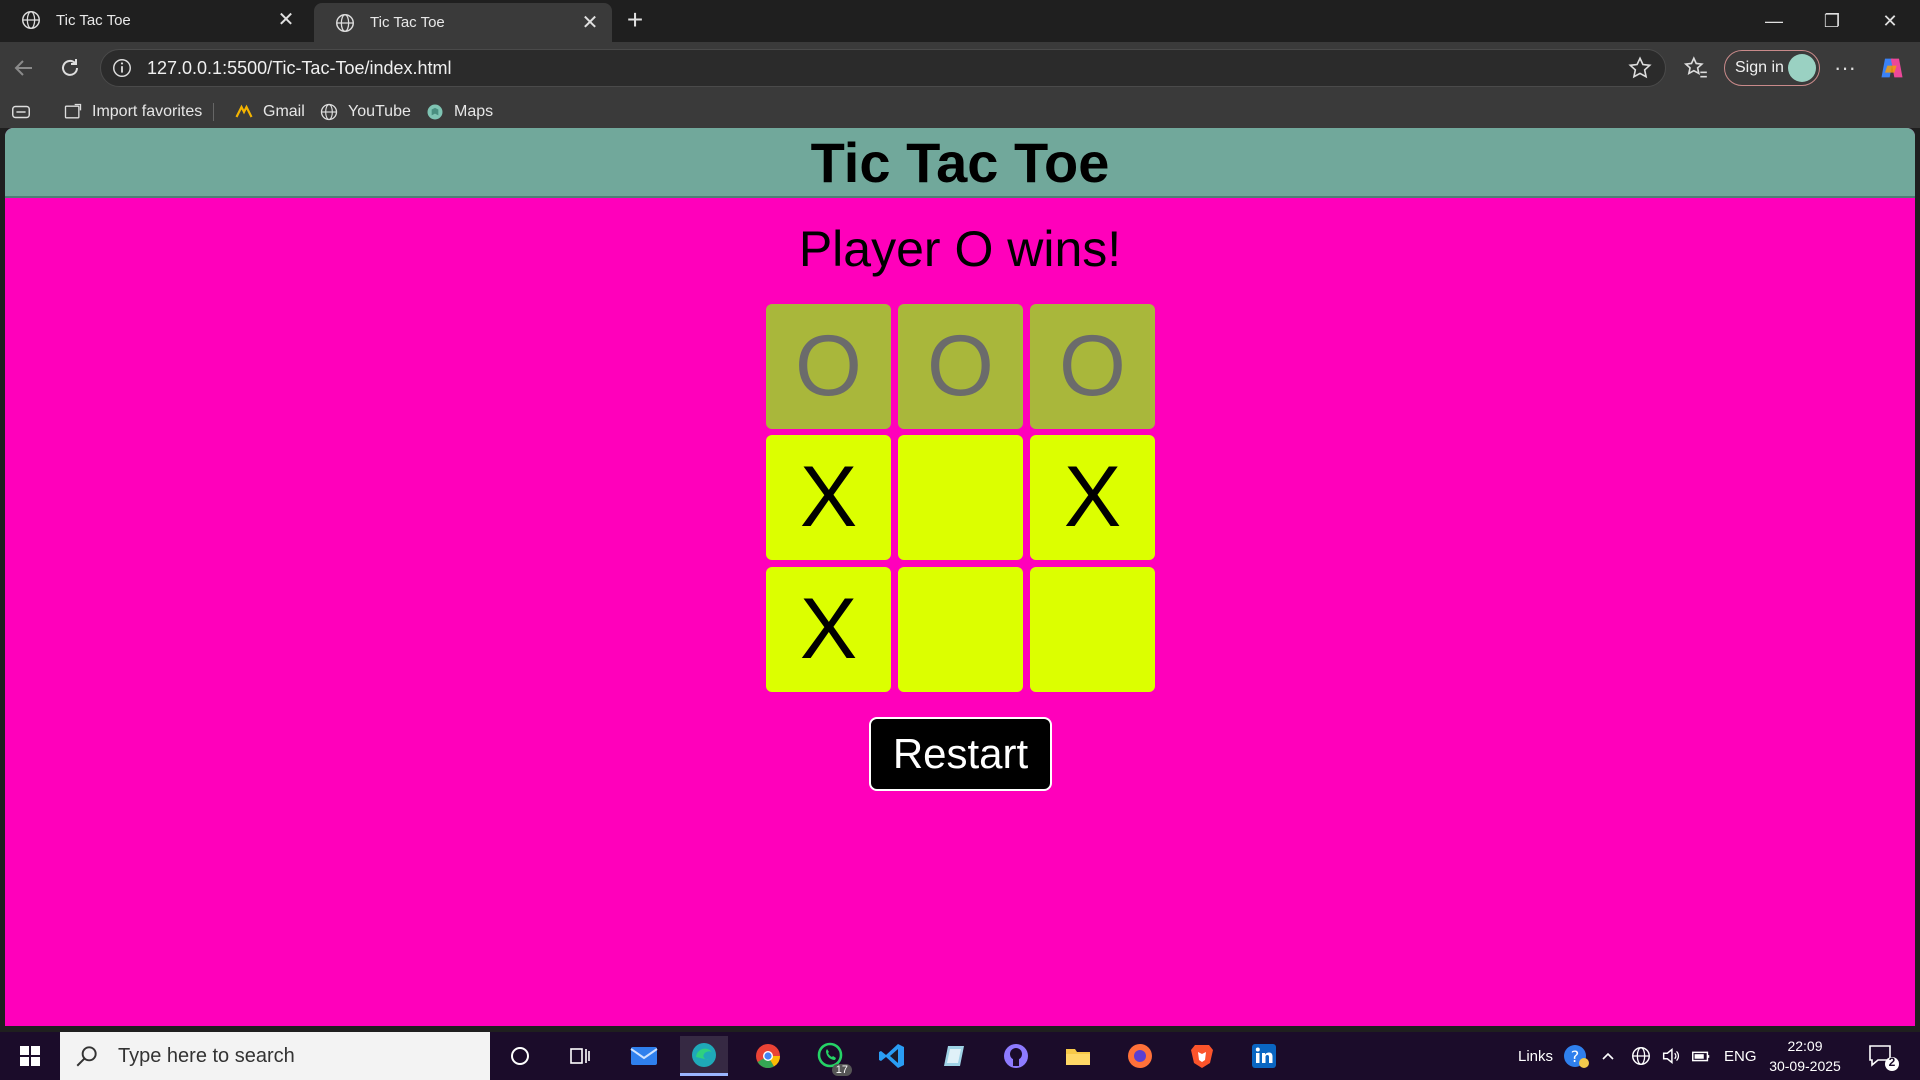 The height and width of the screenshot is (1080, 1920). What do you see at coordinates (704, 1056) in the screenshot?
I see `edge-icon` at bounding box center [704, 1056].